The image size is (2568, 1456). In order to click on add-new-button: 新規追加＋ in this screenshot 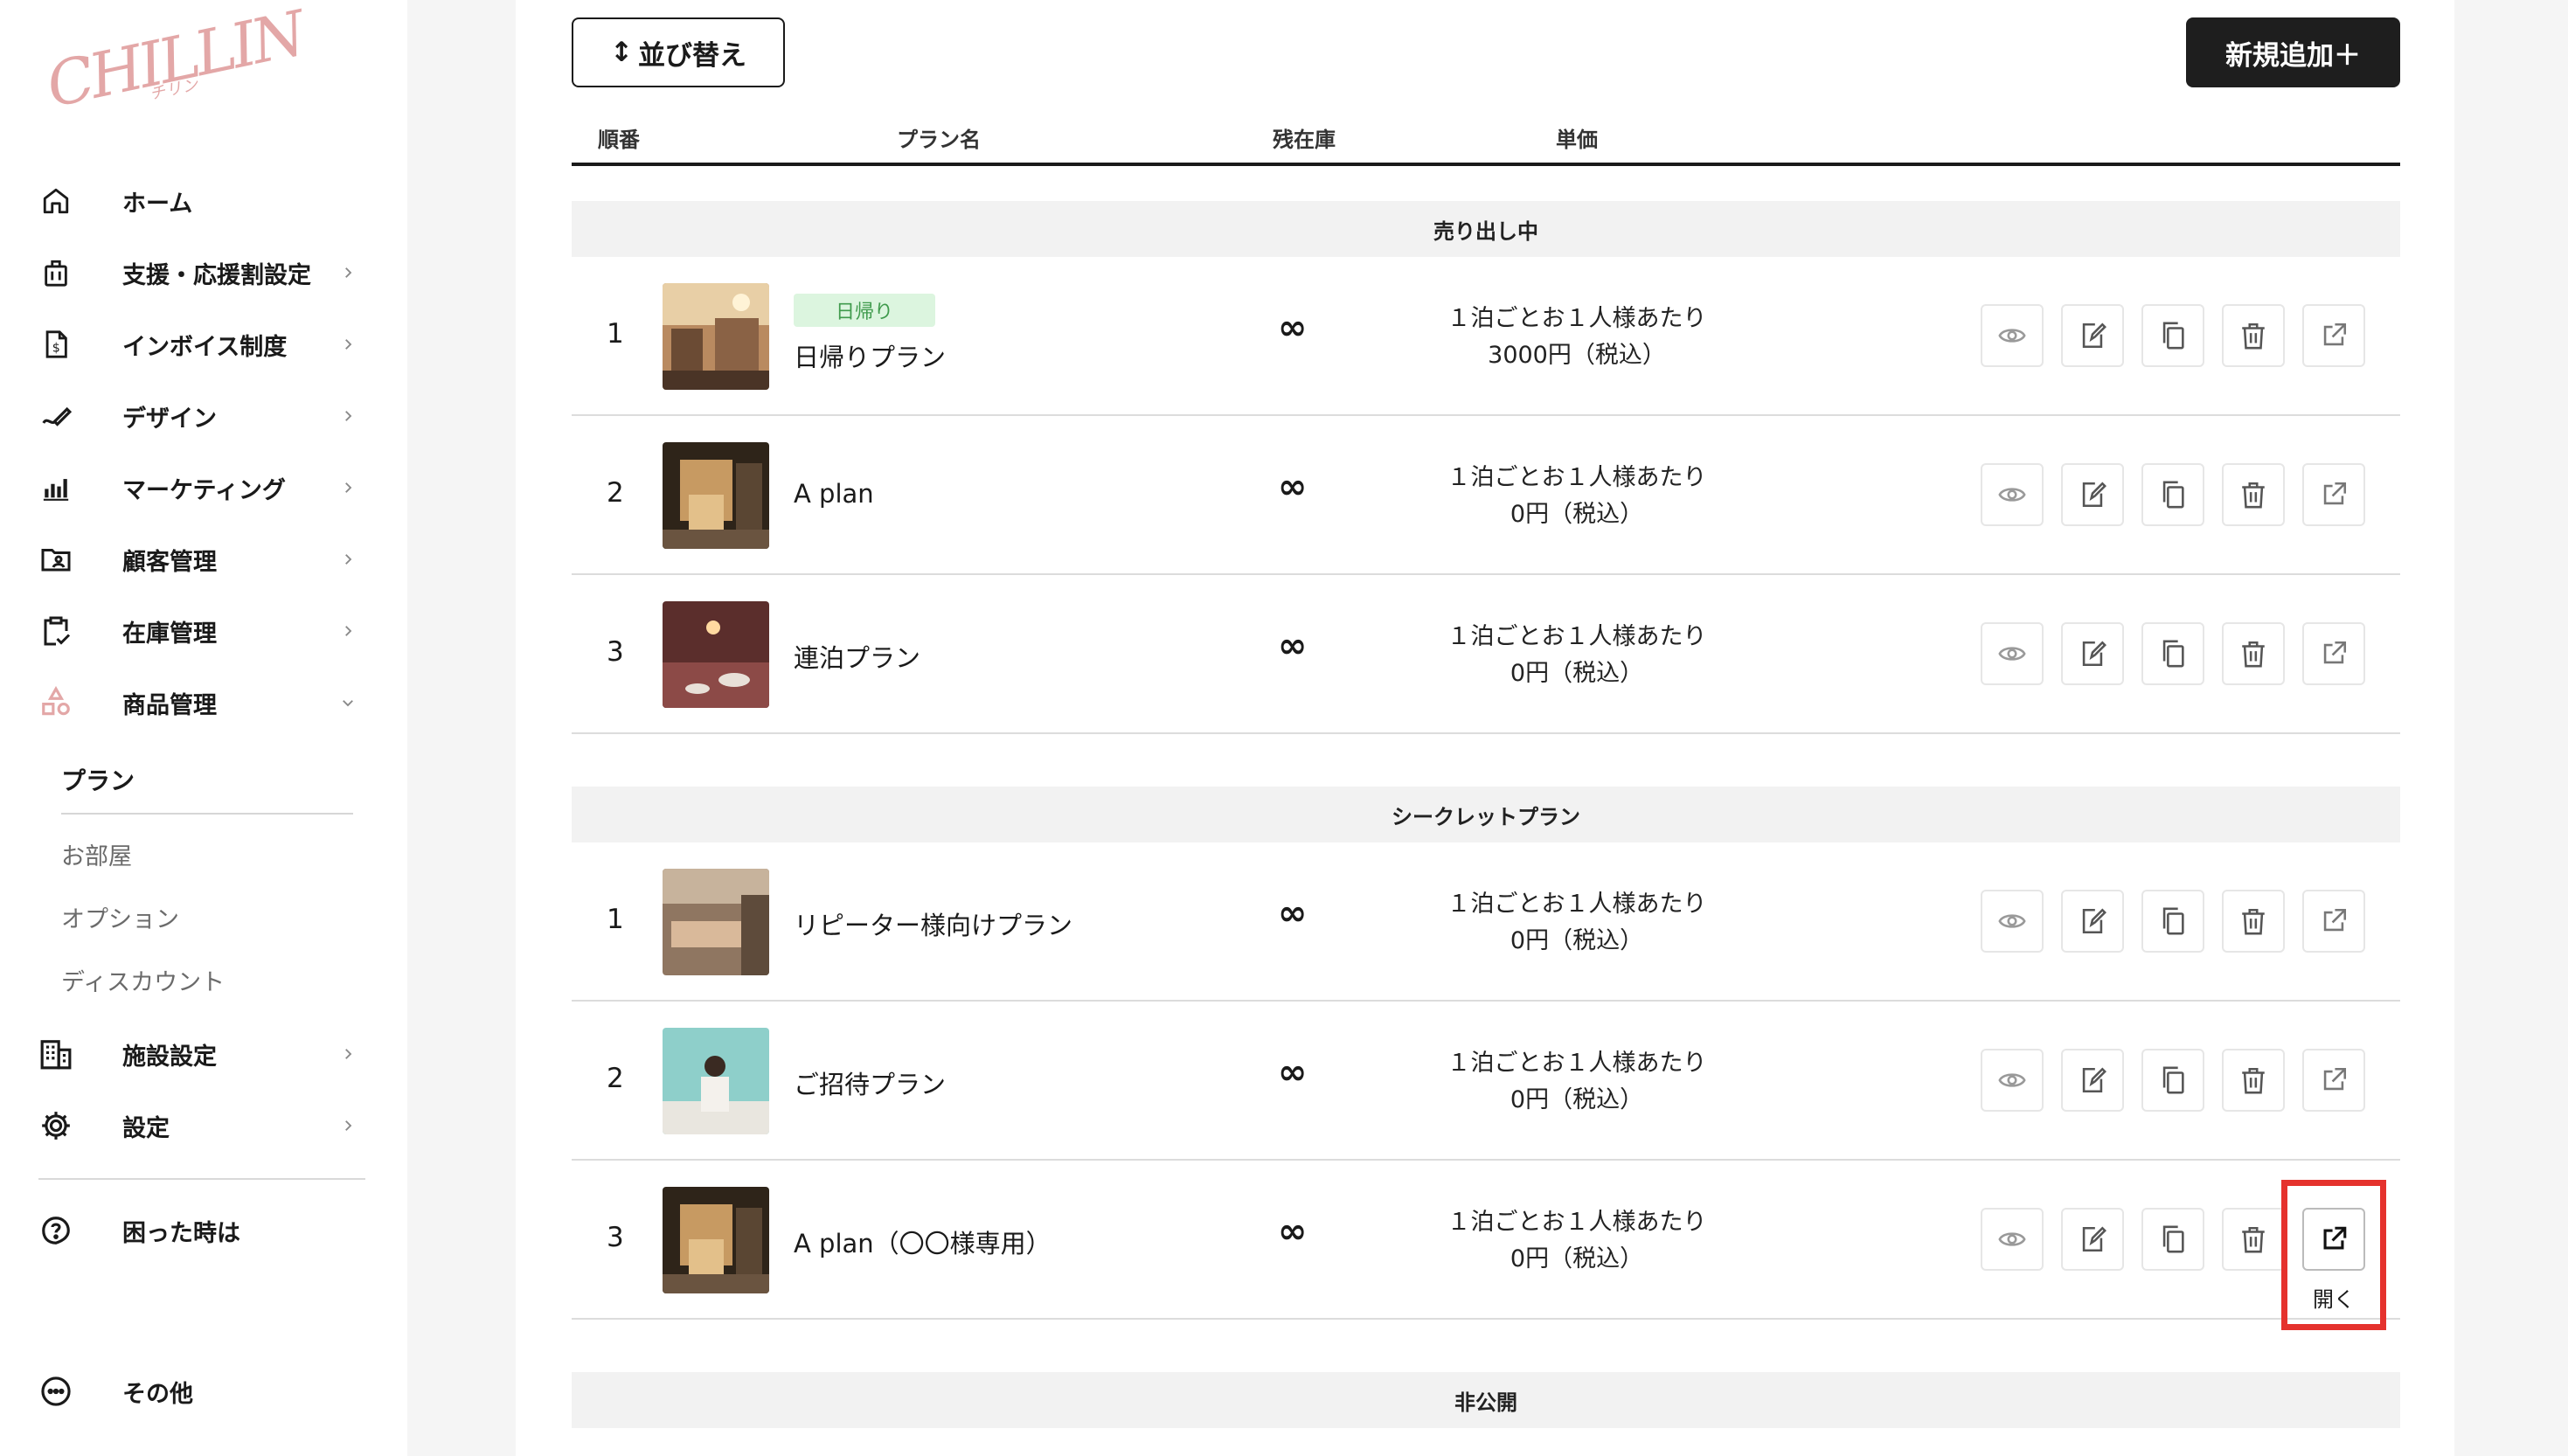, I will do `click(2293, 52)`.